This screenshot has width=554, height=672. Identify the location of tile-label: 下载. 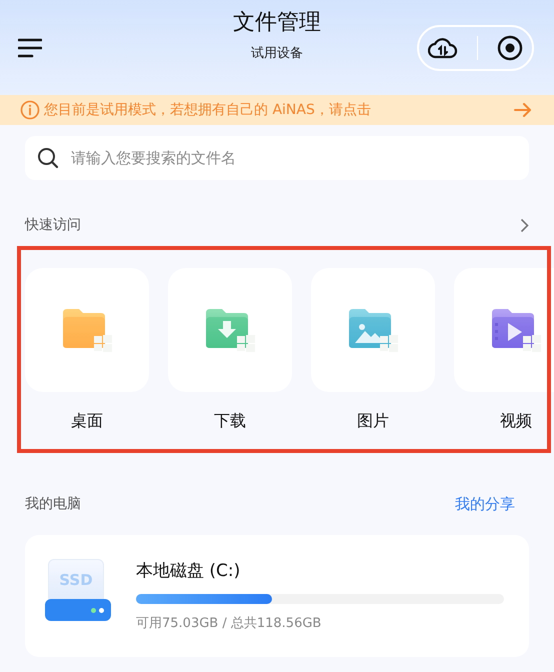
(230, 421).